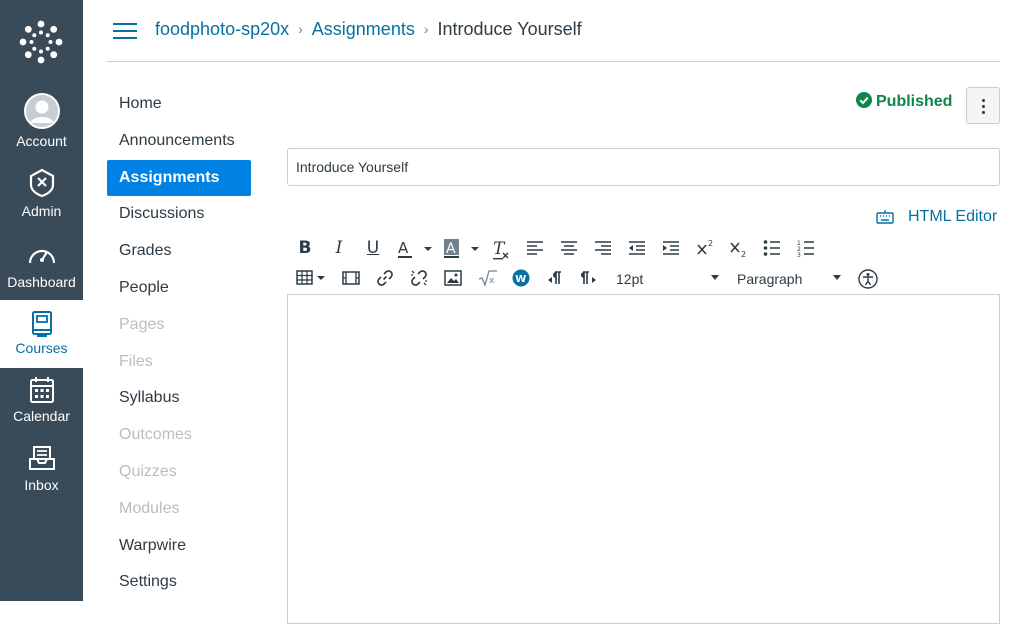 The height and width of the screenshot is (624, 1024). I want to click on block-format-value: Paragraph, so click(770, 279).